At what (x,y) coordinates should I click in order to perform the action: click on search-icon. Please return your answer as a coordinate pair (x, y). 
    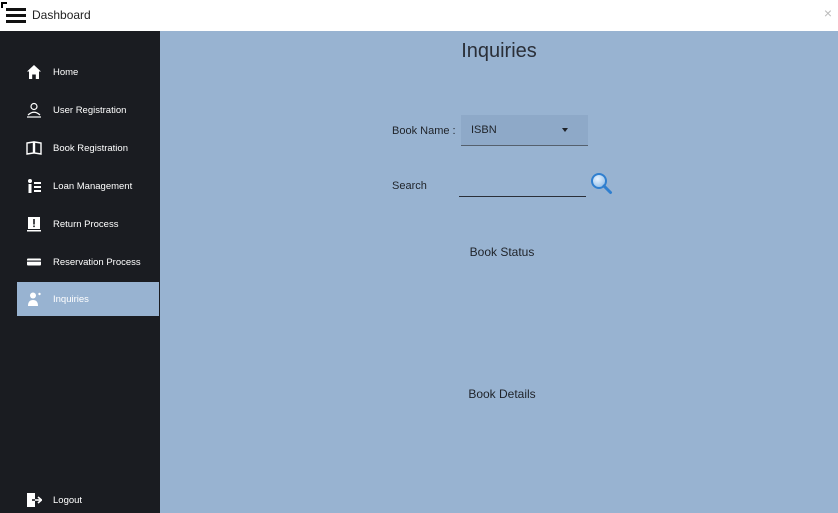
    Looking at the image, I should click on (601, 183).